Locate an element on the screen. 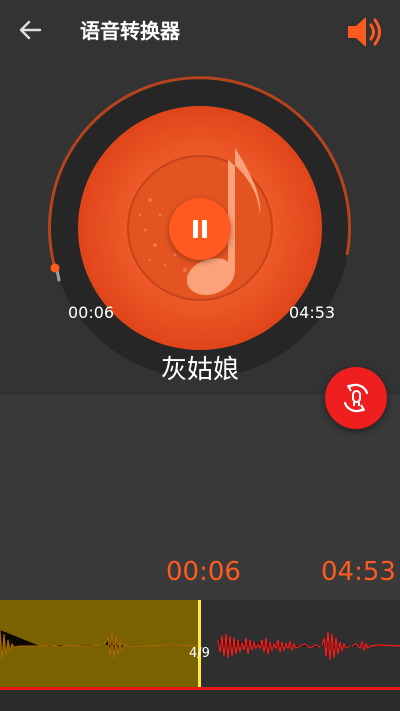  page-title: 语音转换器 is located at coordinates (130, 31).